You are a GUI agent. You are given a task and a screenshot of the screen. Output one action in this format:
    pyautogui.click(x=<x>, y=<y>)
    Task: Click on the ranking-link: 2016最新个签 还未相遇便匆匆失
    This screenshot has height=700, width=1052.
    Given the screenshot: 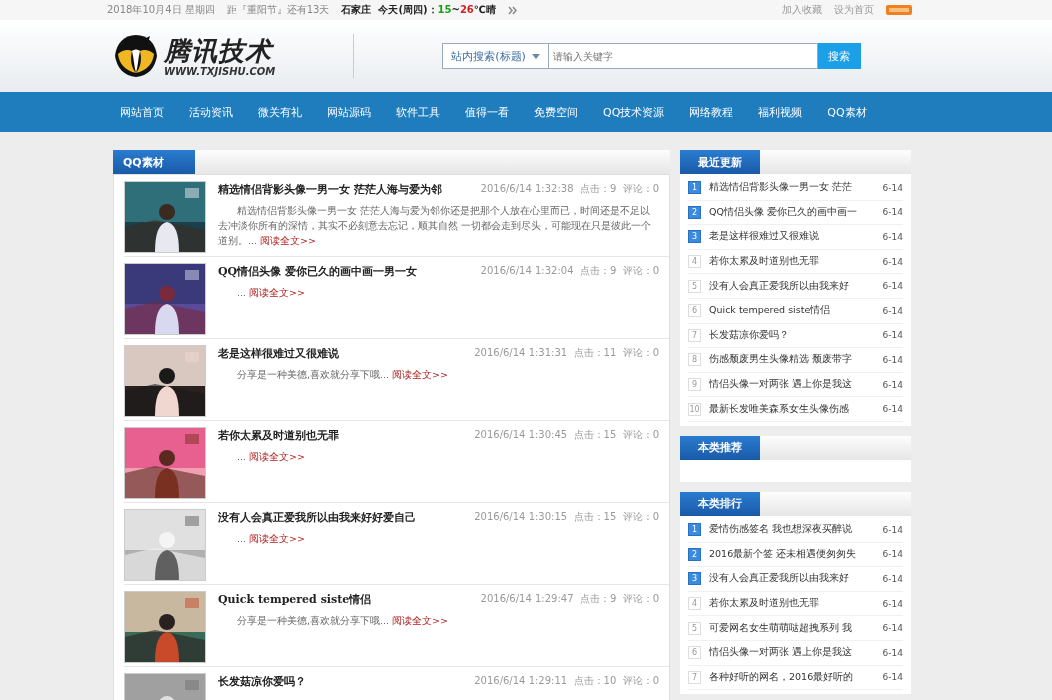 What is the action you would take?
    pyautogui.click(x=792, y=554)
    